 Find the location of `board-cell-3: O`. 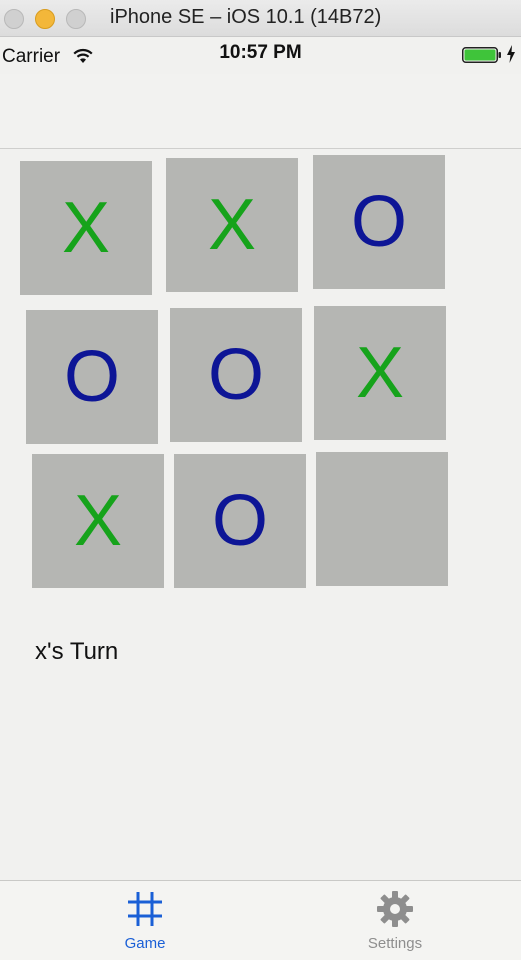

board-cell-3: O is located at coordinates (379, 222).